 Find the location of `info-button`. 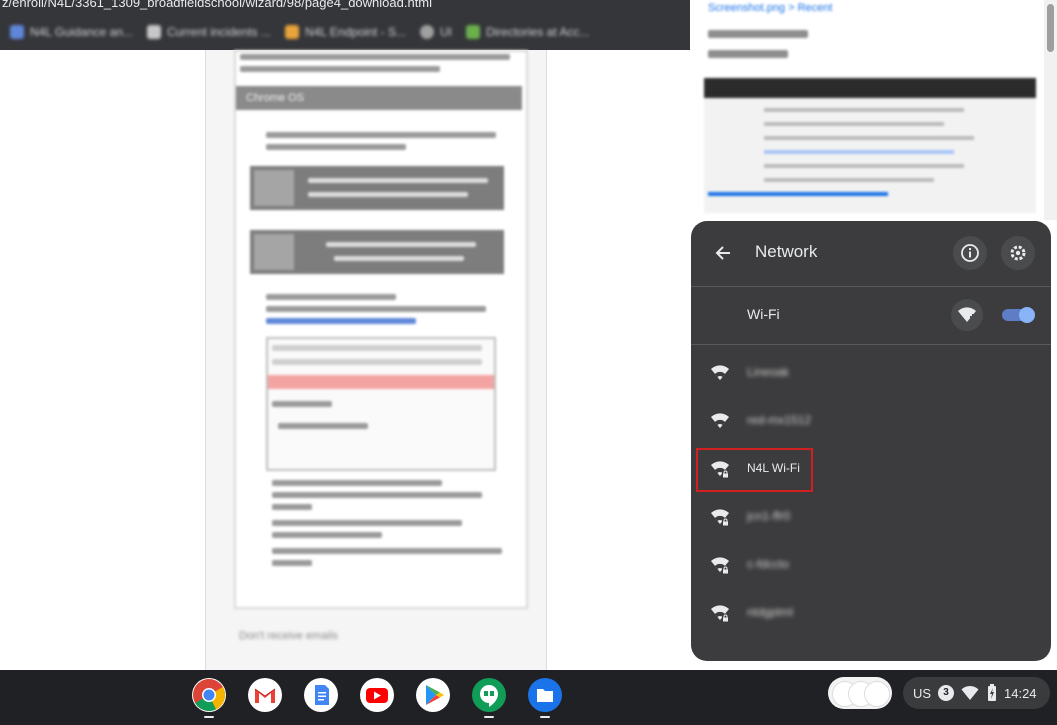

info-button is located at coordinates (970, 253).